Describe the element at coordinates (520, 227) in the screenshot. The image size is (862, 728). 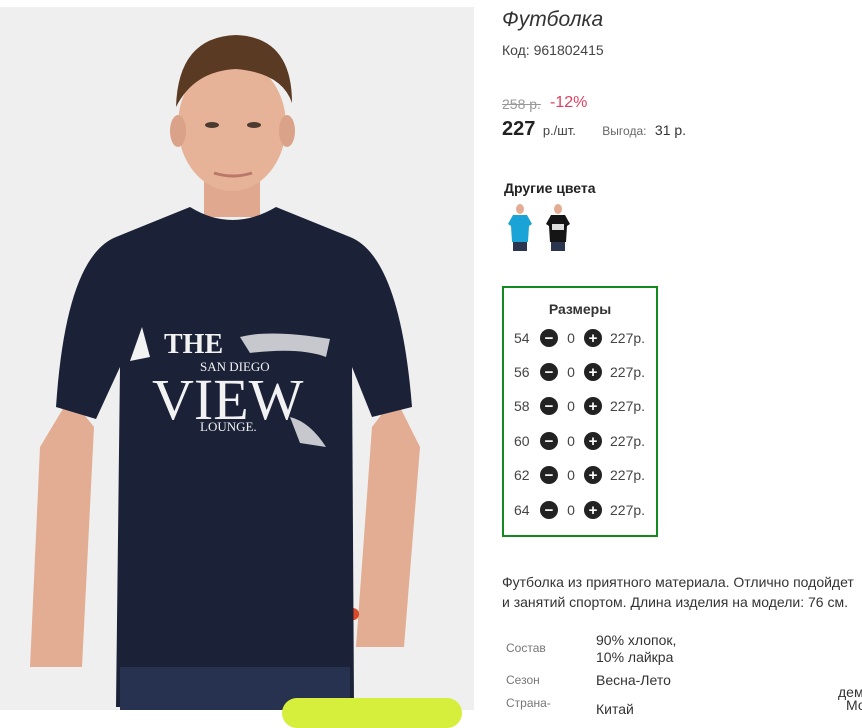
I see `color-swatch-blue` at that location.